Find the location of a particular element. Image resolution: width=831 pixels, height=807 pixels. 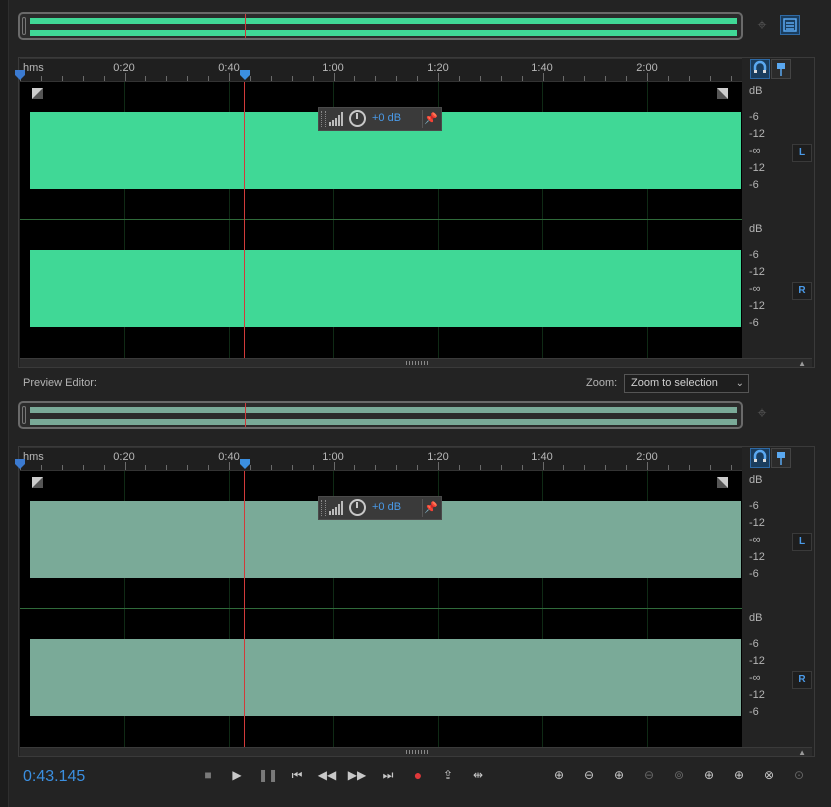

spectral-frequency-display-button is located at coordinates (790, 25).